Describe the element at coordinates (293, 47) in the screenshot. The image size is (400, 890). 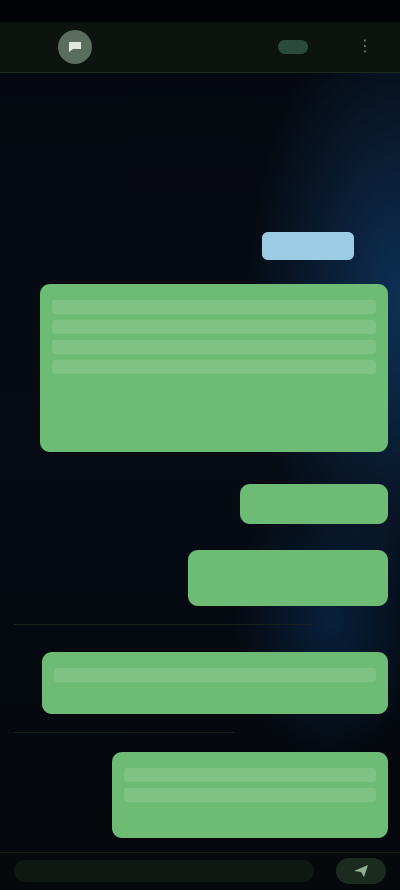
I see `status-pill` at that location.